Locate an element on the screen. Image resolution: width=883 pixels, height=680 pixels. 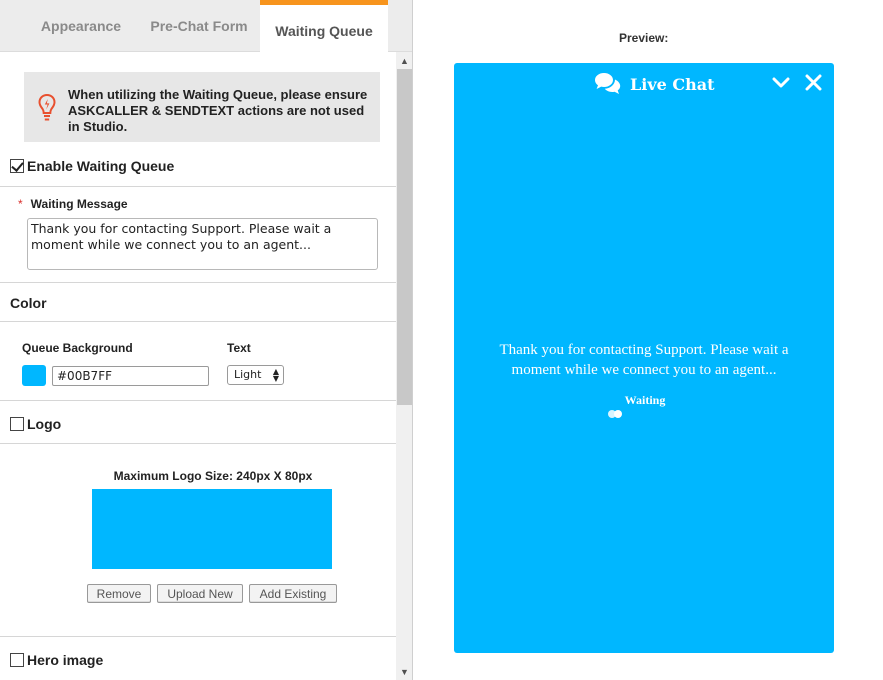
preview-label: Preview: is located at coordinates (644, 38).